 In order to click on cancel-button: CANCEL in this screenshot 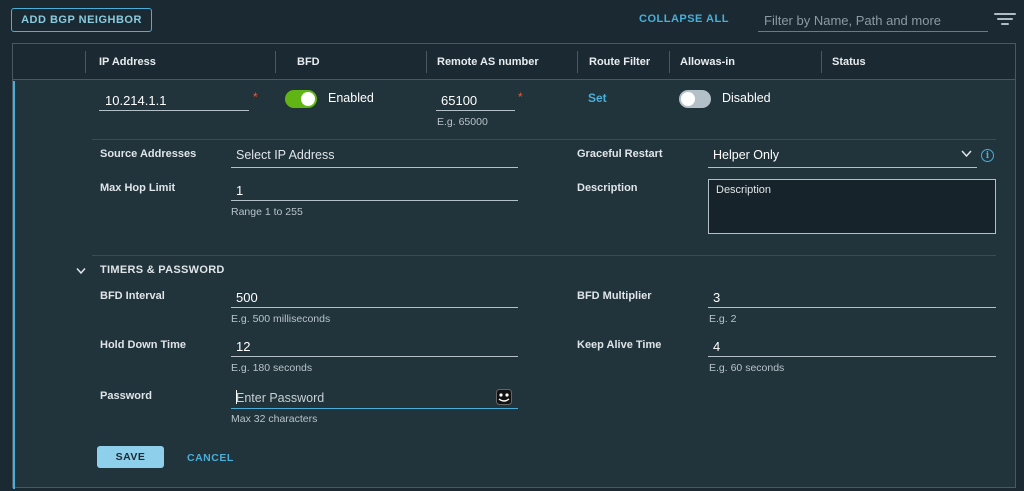, I will do `click(210, 458)`.